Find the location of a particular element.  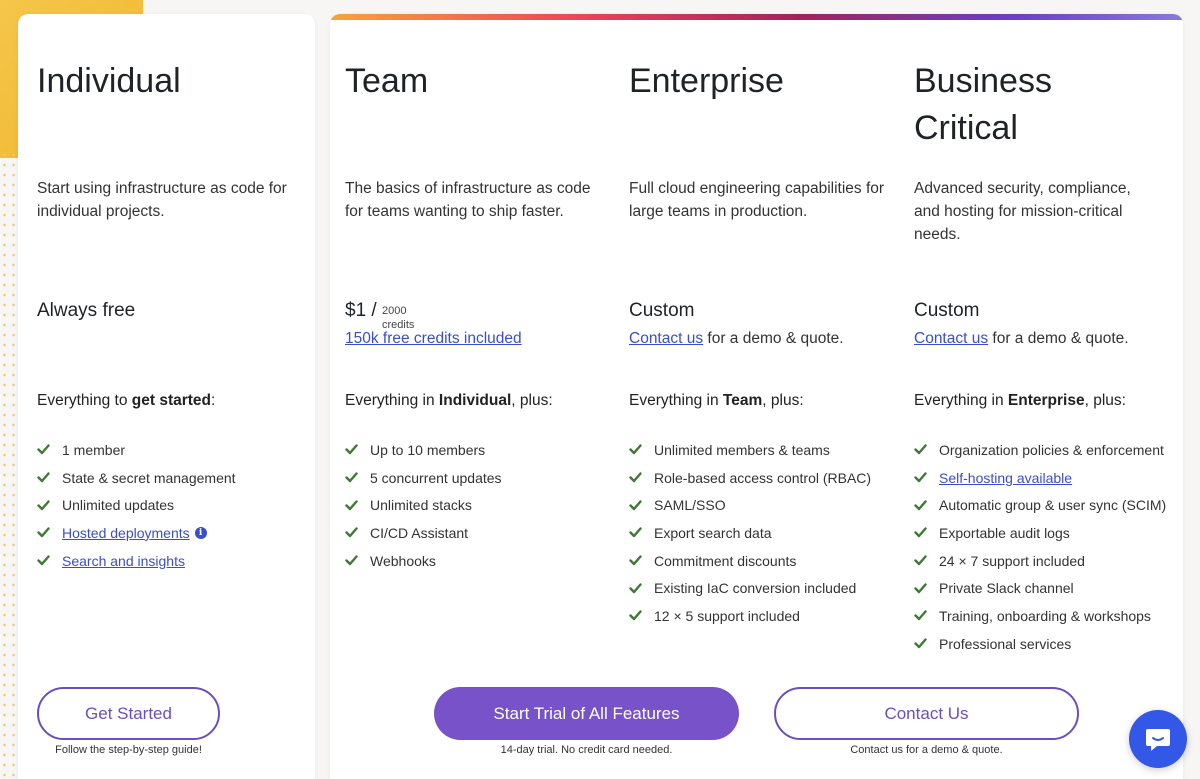

feature-item: Role-based access control (RBAC) is located at coordinates (764, 478).